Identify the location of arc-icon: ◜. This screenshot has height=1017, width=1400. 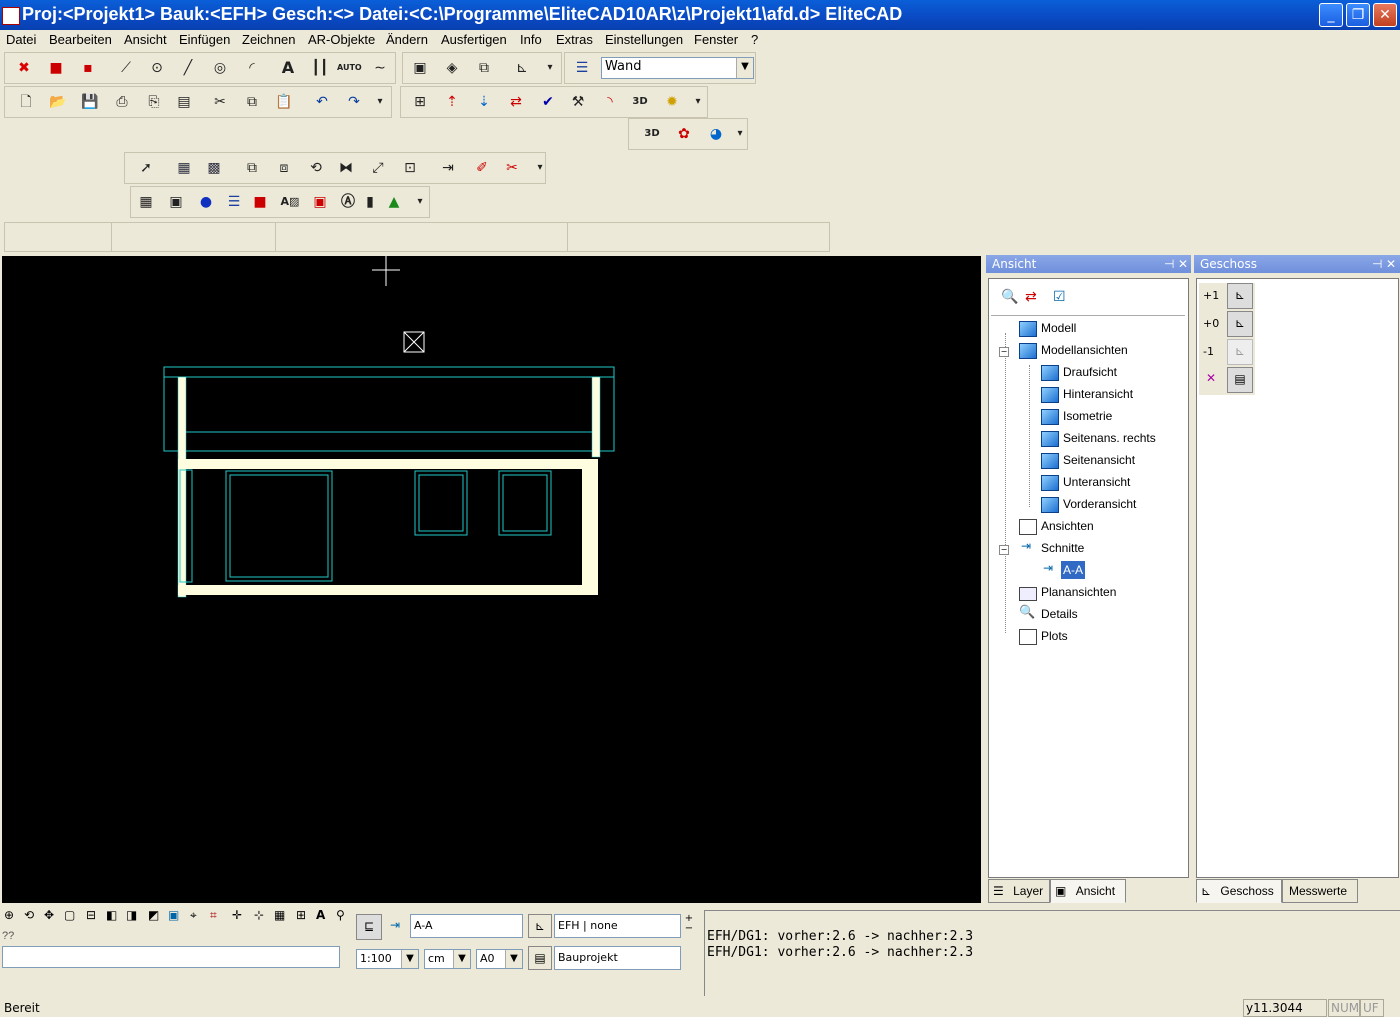
(252, 68).